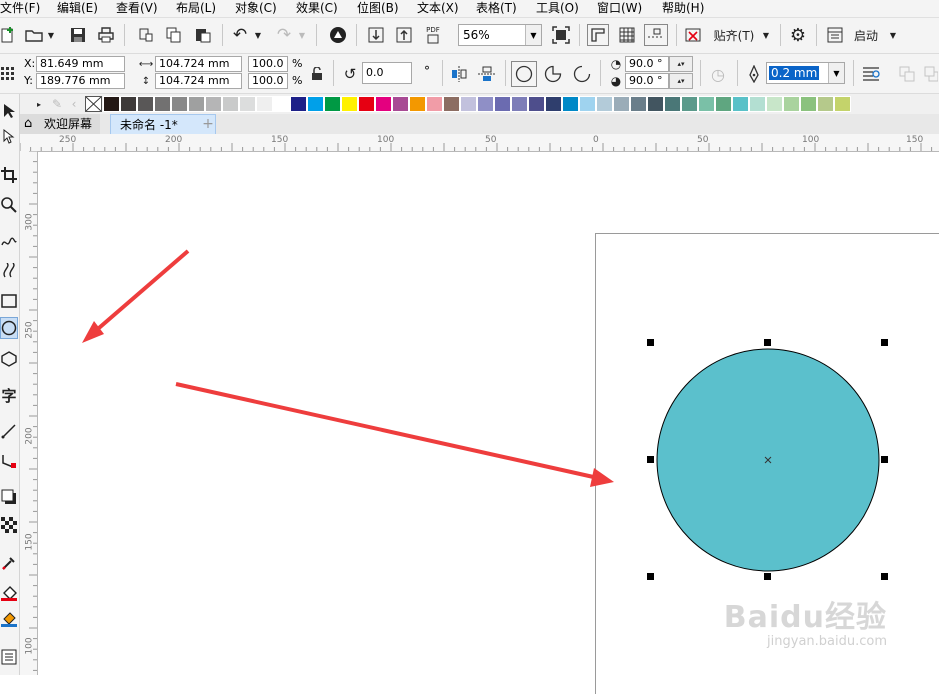 This screenshot has width=939, height=694. Describe the element at coordinates (29, 413) in the screenshot. I see `vertical-ruler: 300 250 200 150 100` at that location.